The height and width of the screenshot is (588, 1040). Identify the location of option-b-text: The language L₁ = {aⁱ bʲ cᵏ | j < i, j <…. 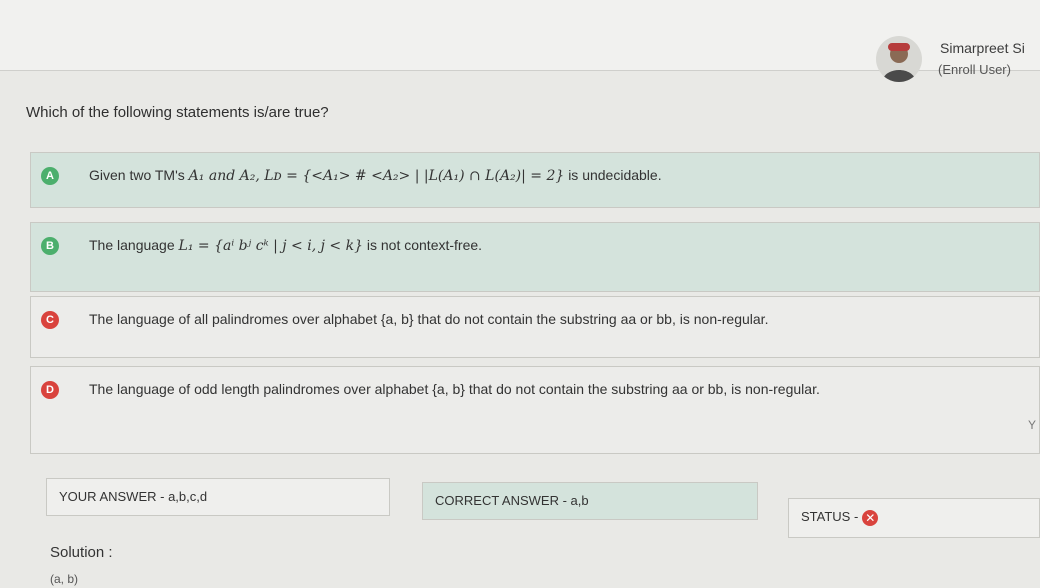
(479, 245).